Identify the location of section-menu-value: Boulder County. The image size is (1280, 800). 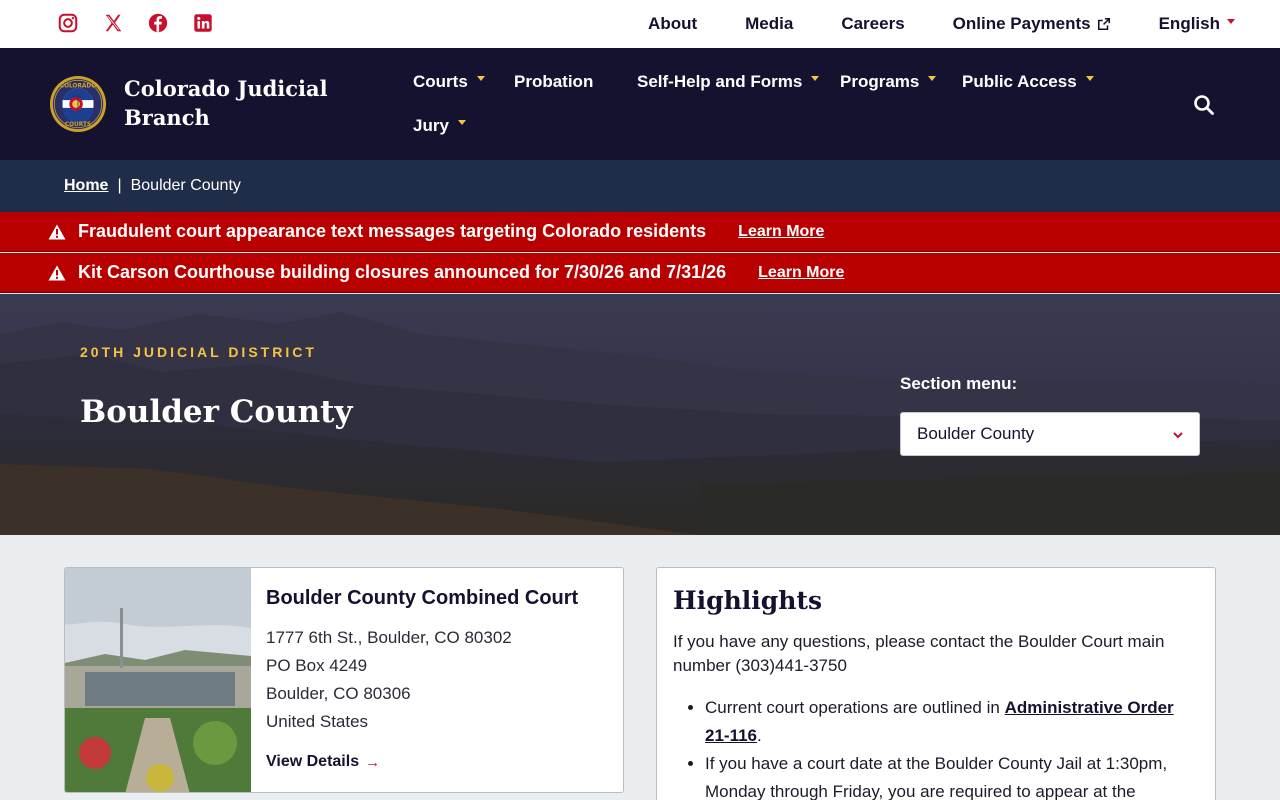
(976, 433).